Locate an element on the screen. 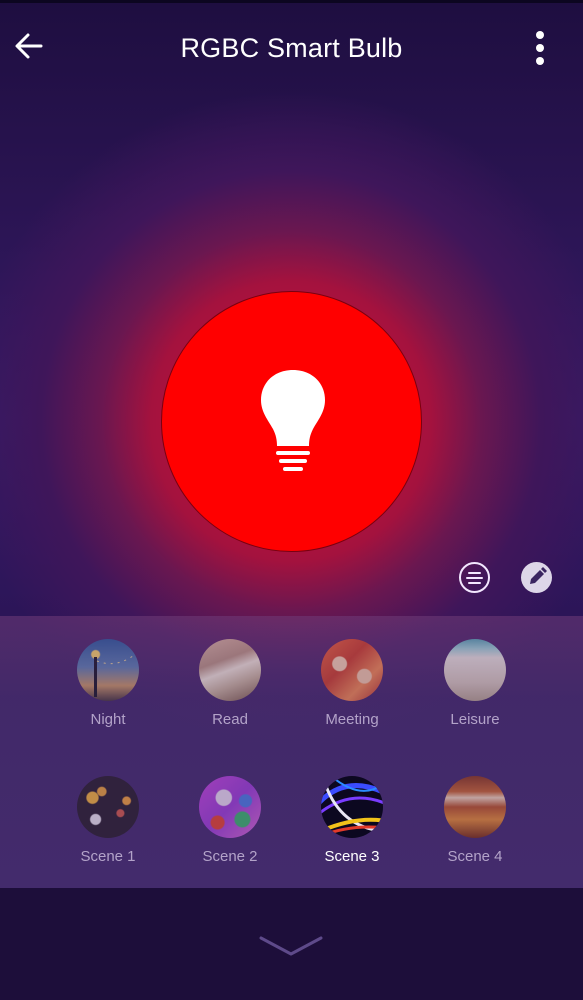 This screenshot has height=1000, width=583. scene-label: Leisure is located at coordinates (475, 719).